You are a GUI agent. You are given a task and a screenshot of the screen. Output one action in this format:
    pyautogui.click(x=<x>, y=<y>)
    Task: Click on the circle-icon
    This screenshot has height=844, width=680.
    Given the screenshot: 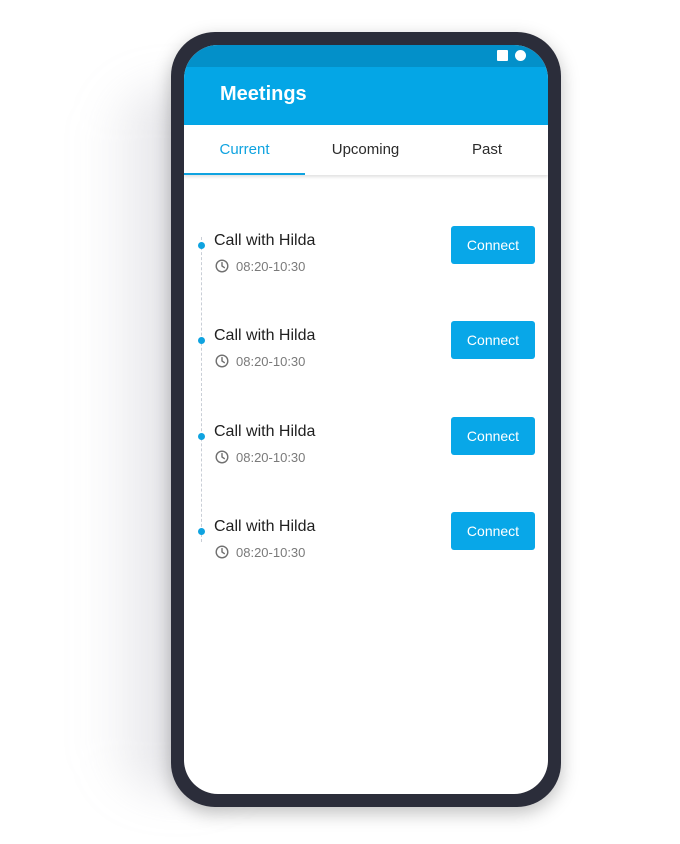 What is the action you would take?
    pyautogui.click(x=520, y=55)
    